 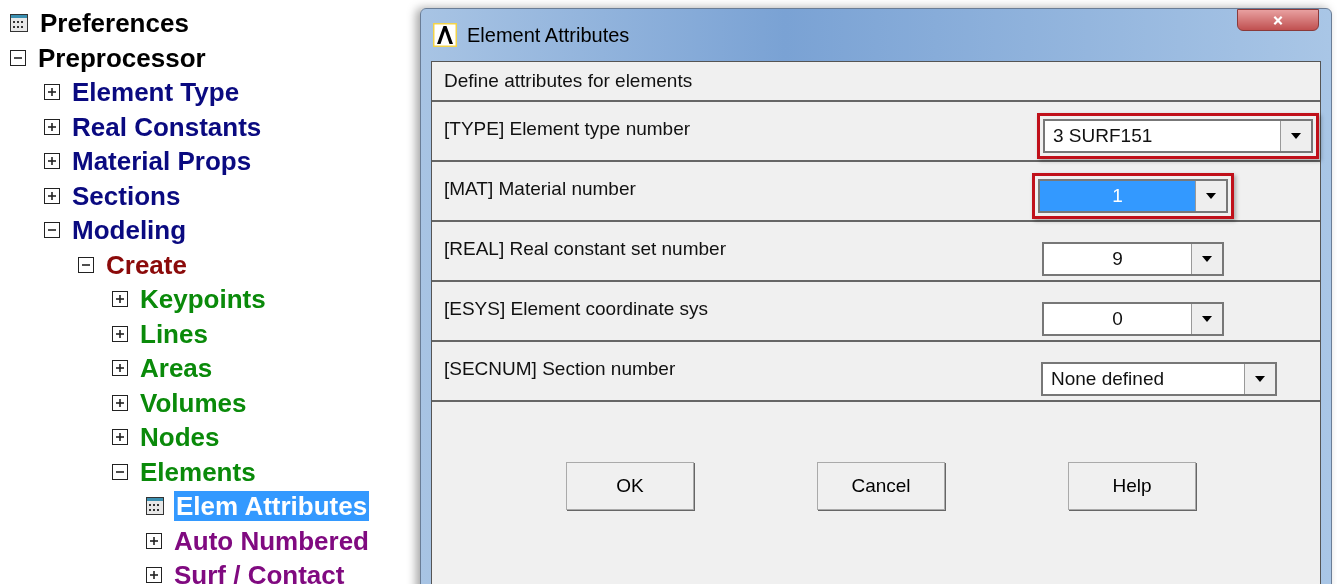 I want to click on tree-item: Preprocessor, so click(x=122, y=57).